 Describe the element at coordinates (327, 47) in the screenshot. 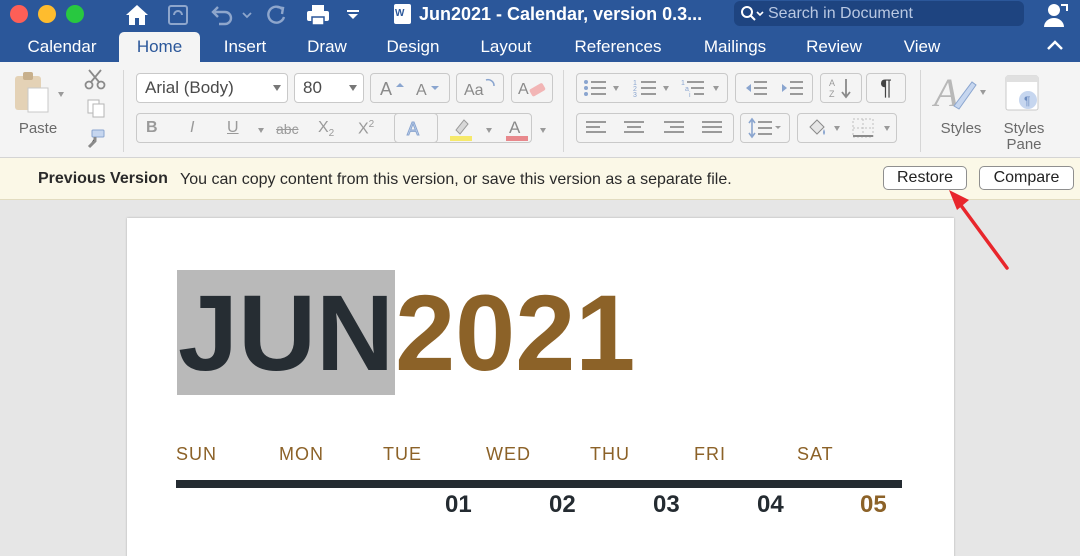

I see `tab-draw: Draw` at that location.